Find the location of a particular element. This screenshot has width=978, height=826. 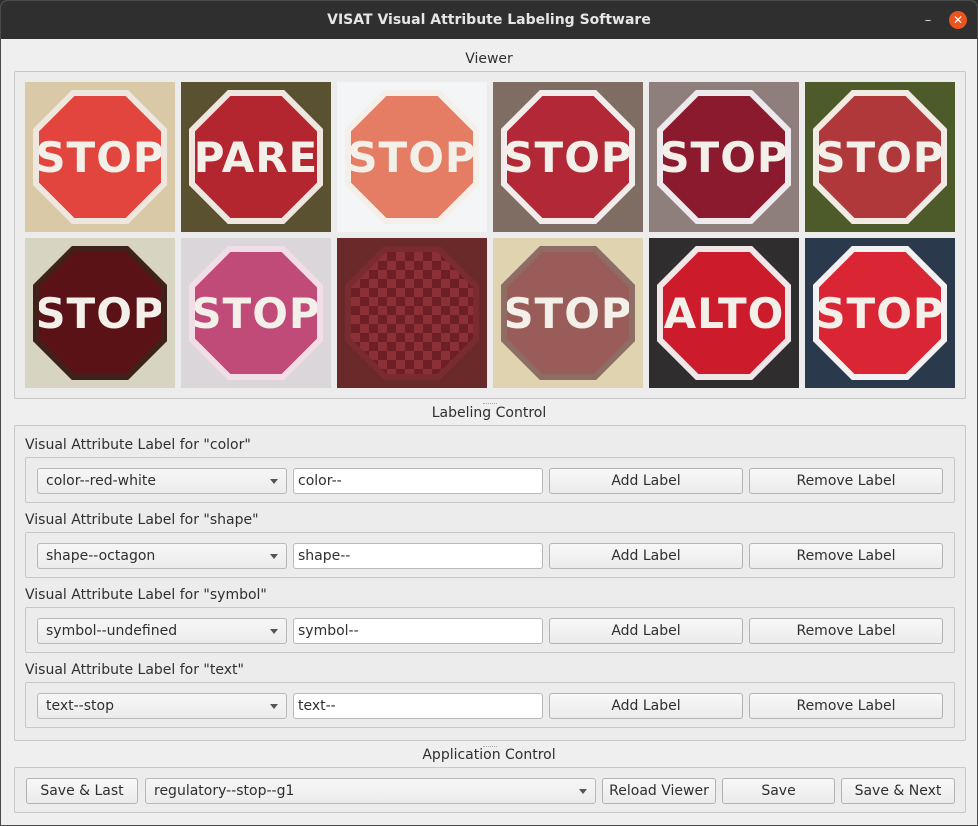

attribute-select-value: symbol--undefined is located at coordinates (112, 631).